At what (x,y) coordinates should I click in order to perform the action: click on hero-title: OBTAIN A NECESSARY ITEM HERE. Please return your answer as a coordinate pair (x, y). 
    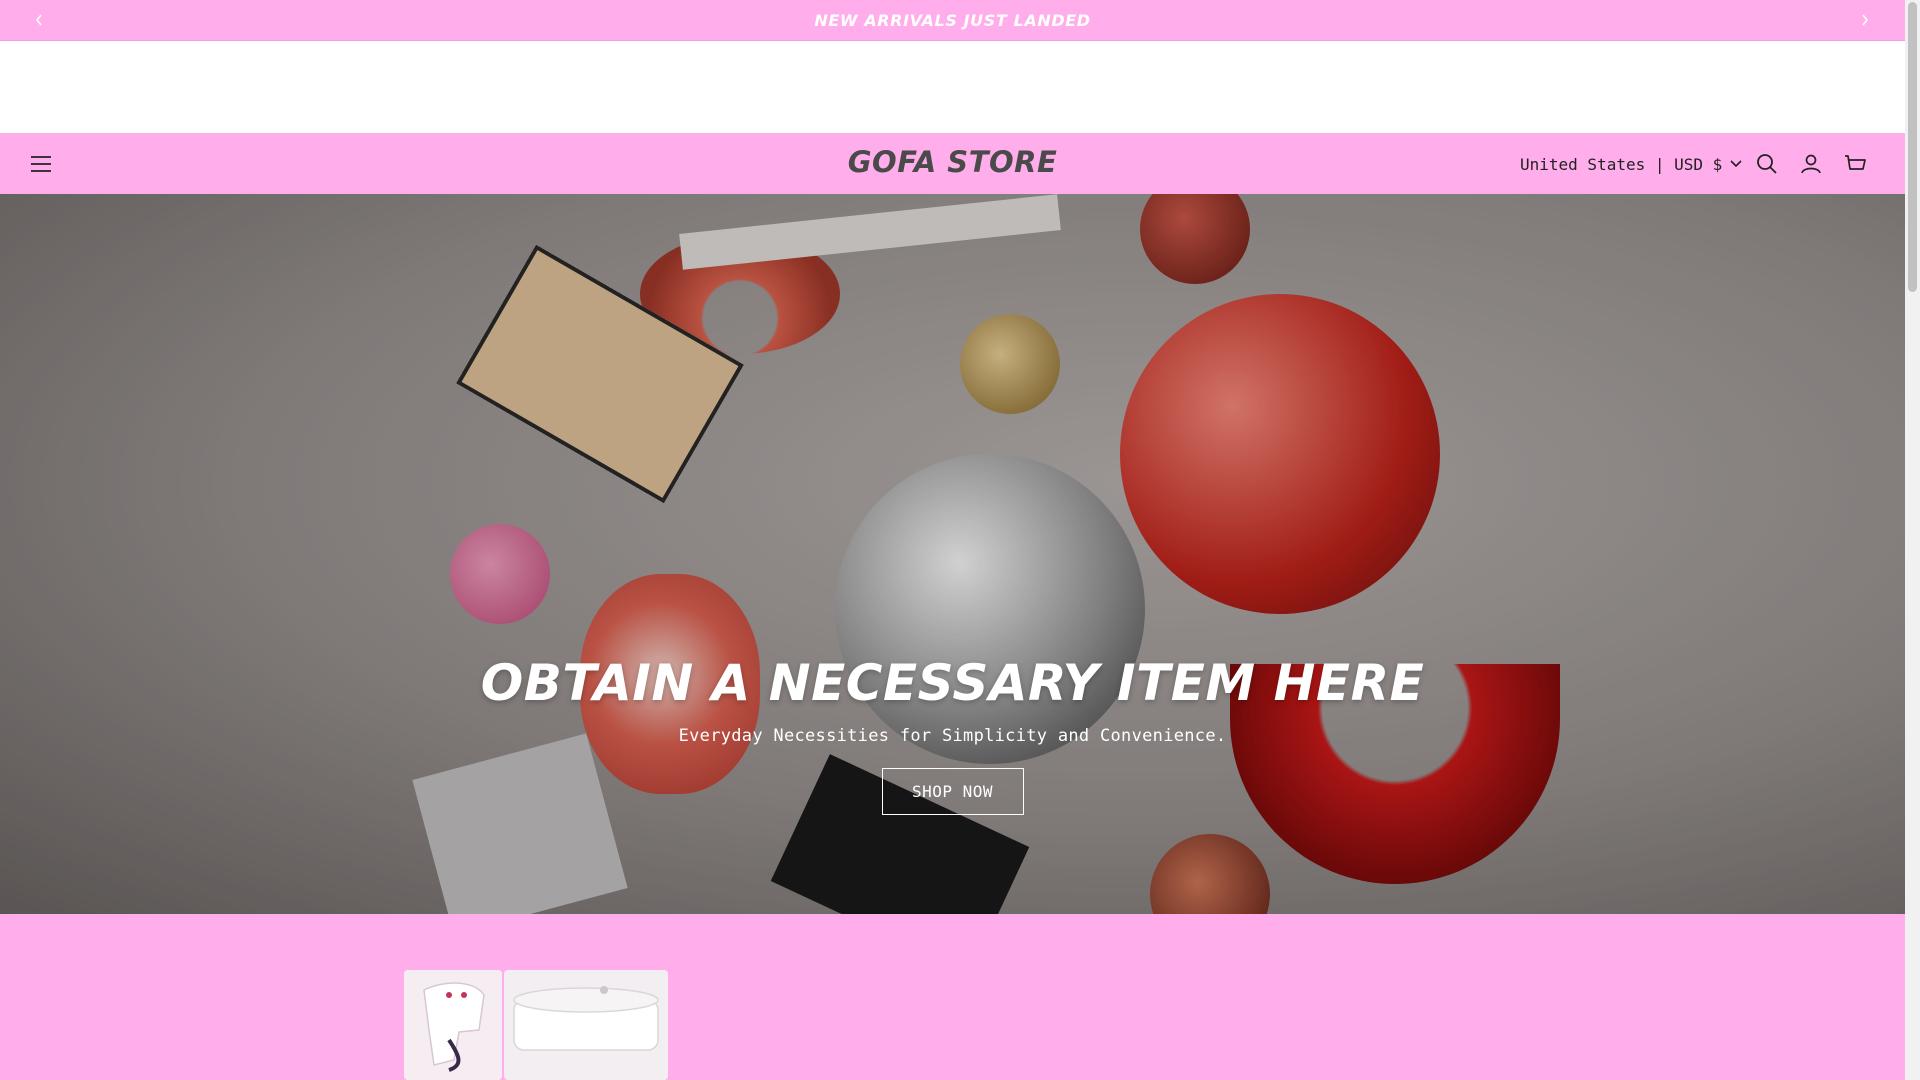
    Looking at the image, I should click on (952, 683).